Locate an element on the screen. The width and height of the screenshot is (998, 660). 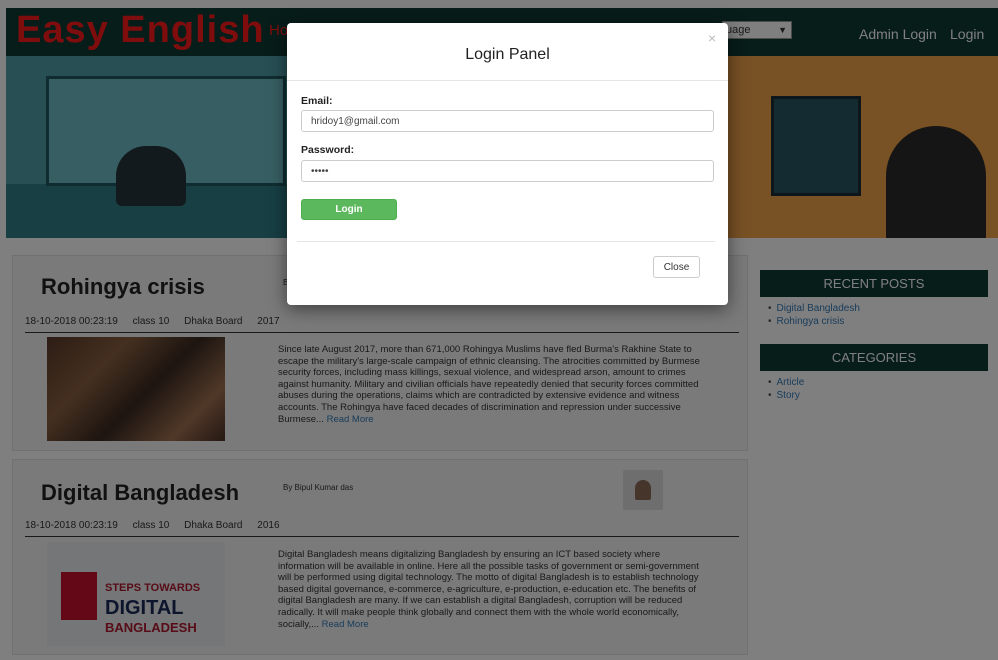
close-button: Close is located at coordinates (676, 267).